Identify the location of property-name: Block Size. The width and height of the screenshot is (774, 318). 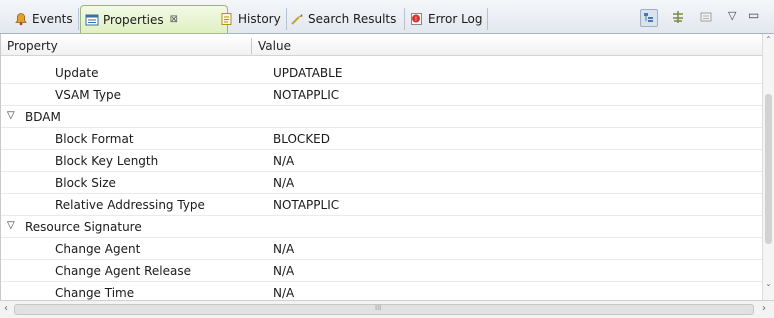
(85, 183).